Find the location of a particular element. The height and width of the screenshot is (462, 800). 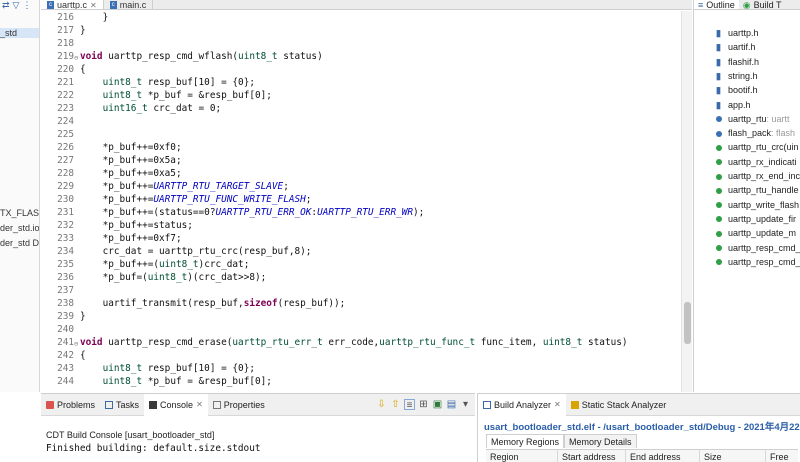

code-line: 239} is located at coordinates (361, 316).